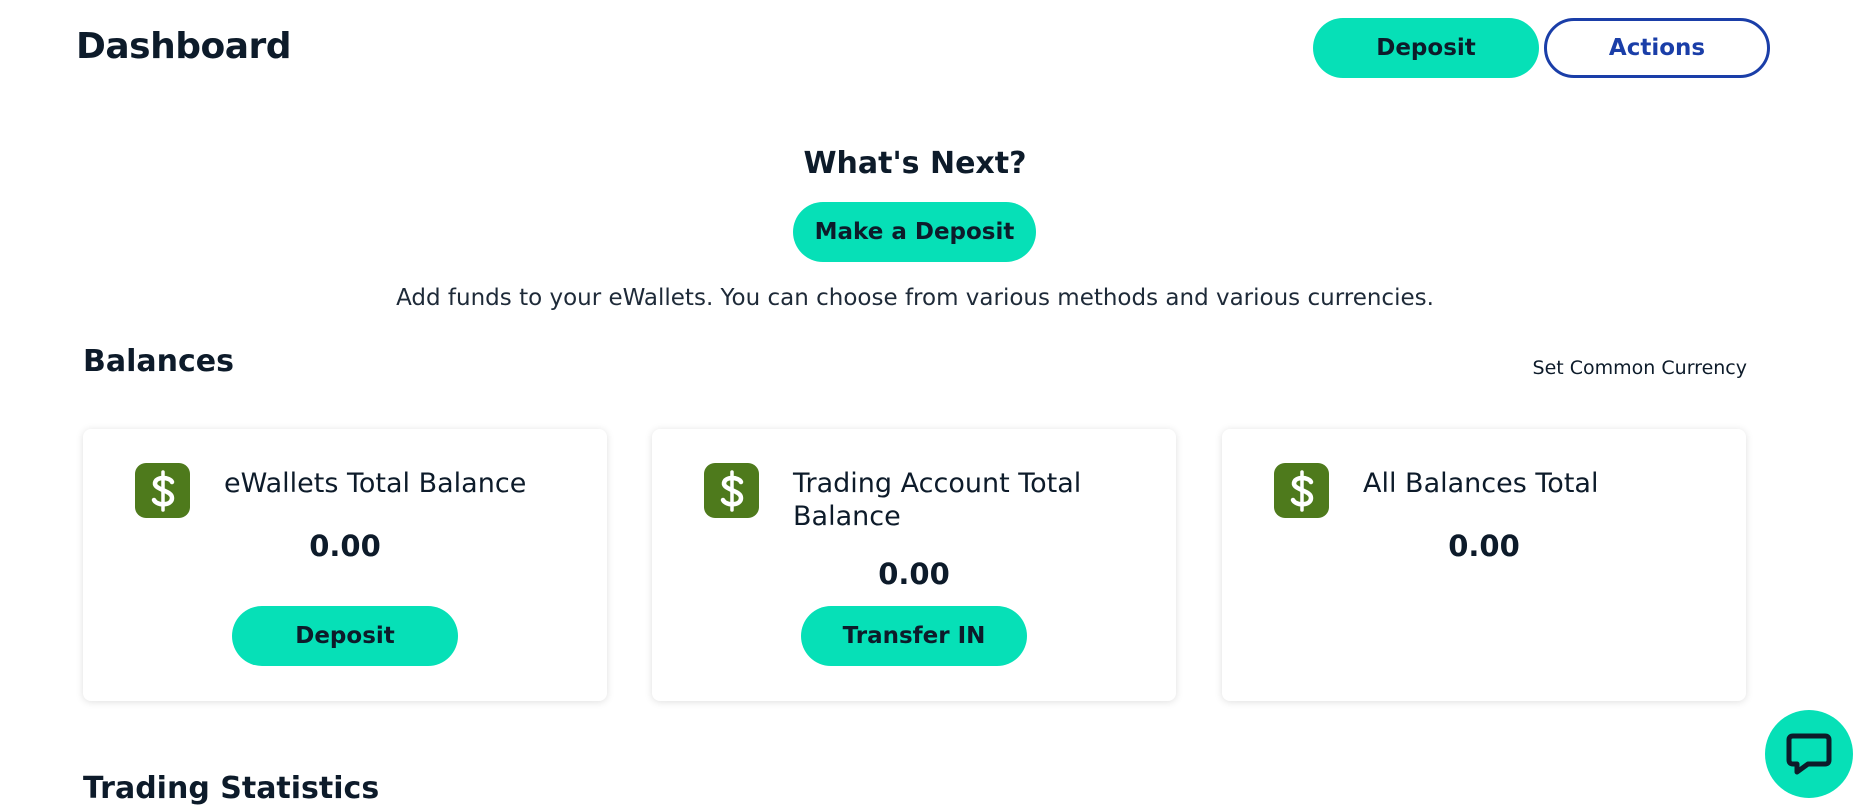 The width and height of the screenshot is (1860, 811). What do you see at coordinates (1657, 48) in the screenshot?
I see `actions-button: Actions` at bounding box center [1657, 48].